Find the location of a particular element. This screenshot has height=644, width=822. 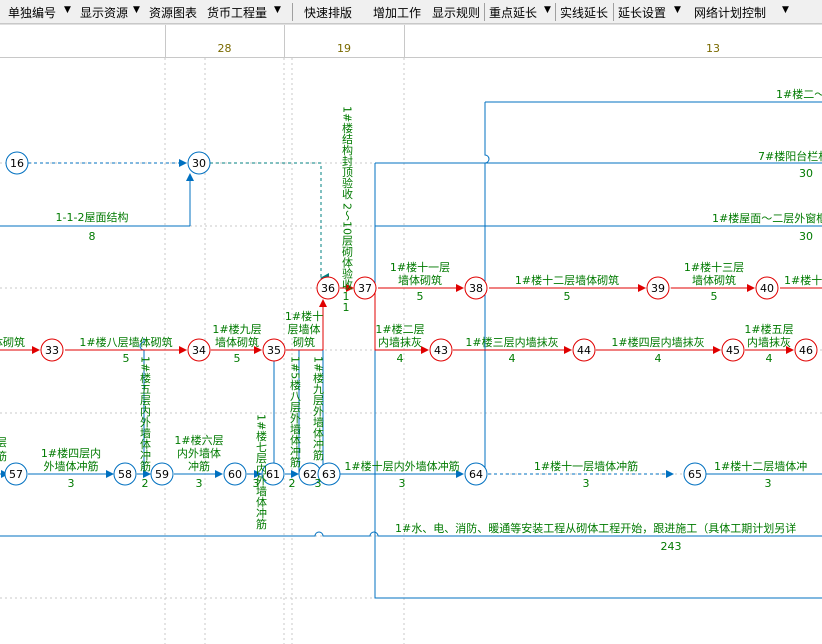

node-36: 36 is located at coordinates (328, 288).